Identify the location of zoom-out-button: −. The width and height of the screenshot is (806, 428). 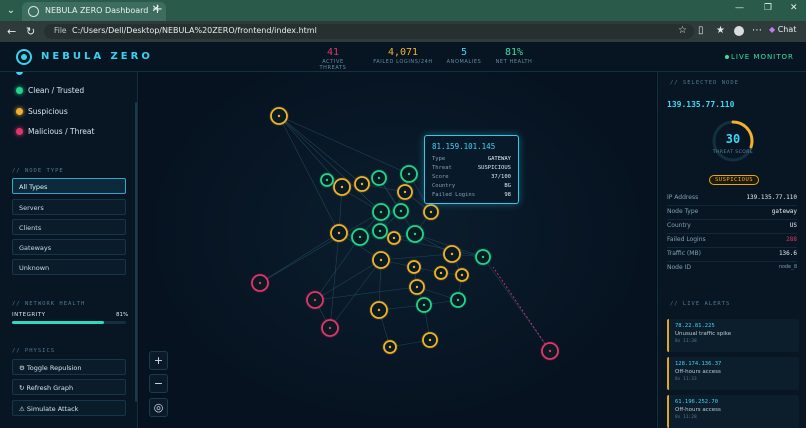
(158, 383).